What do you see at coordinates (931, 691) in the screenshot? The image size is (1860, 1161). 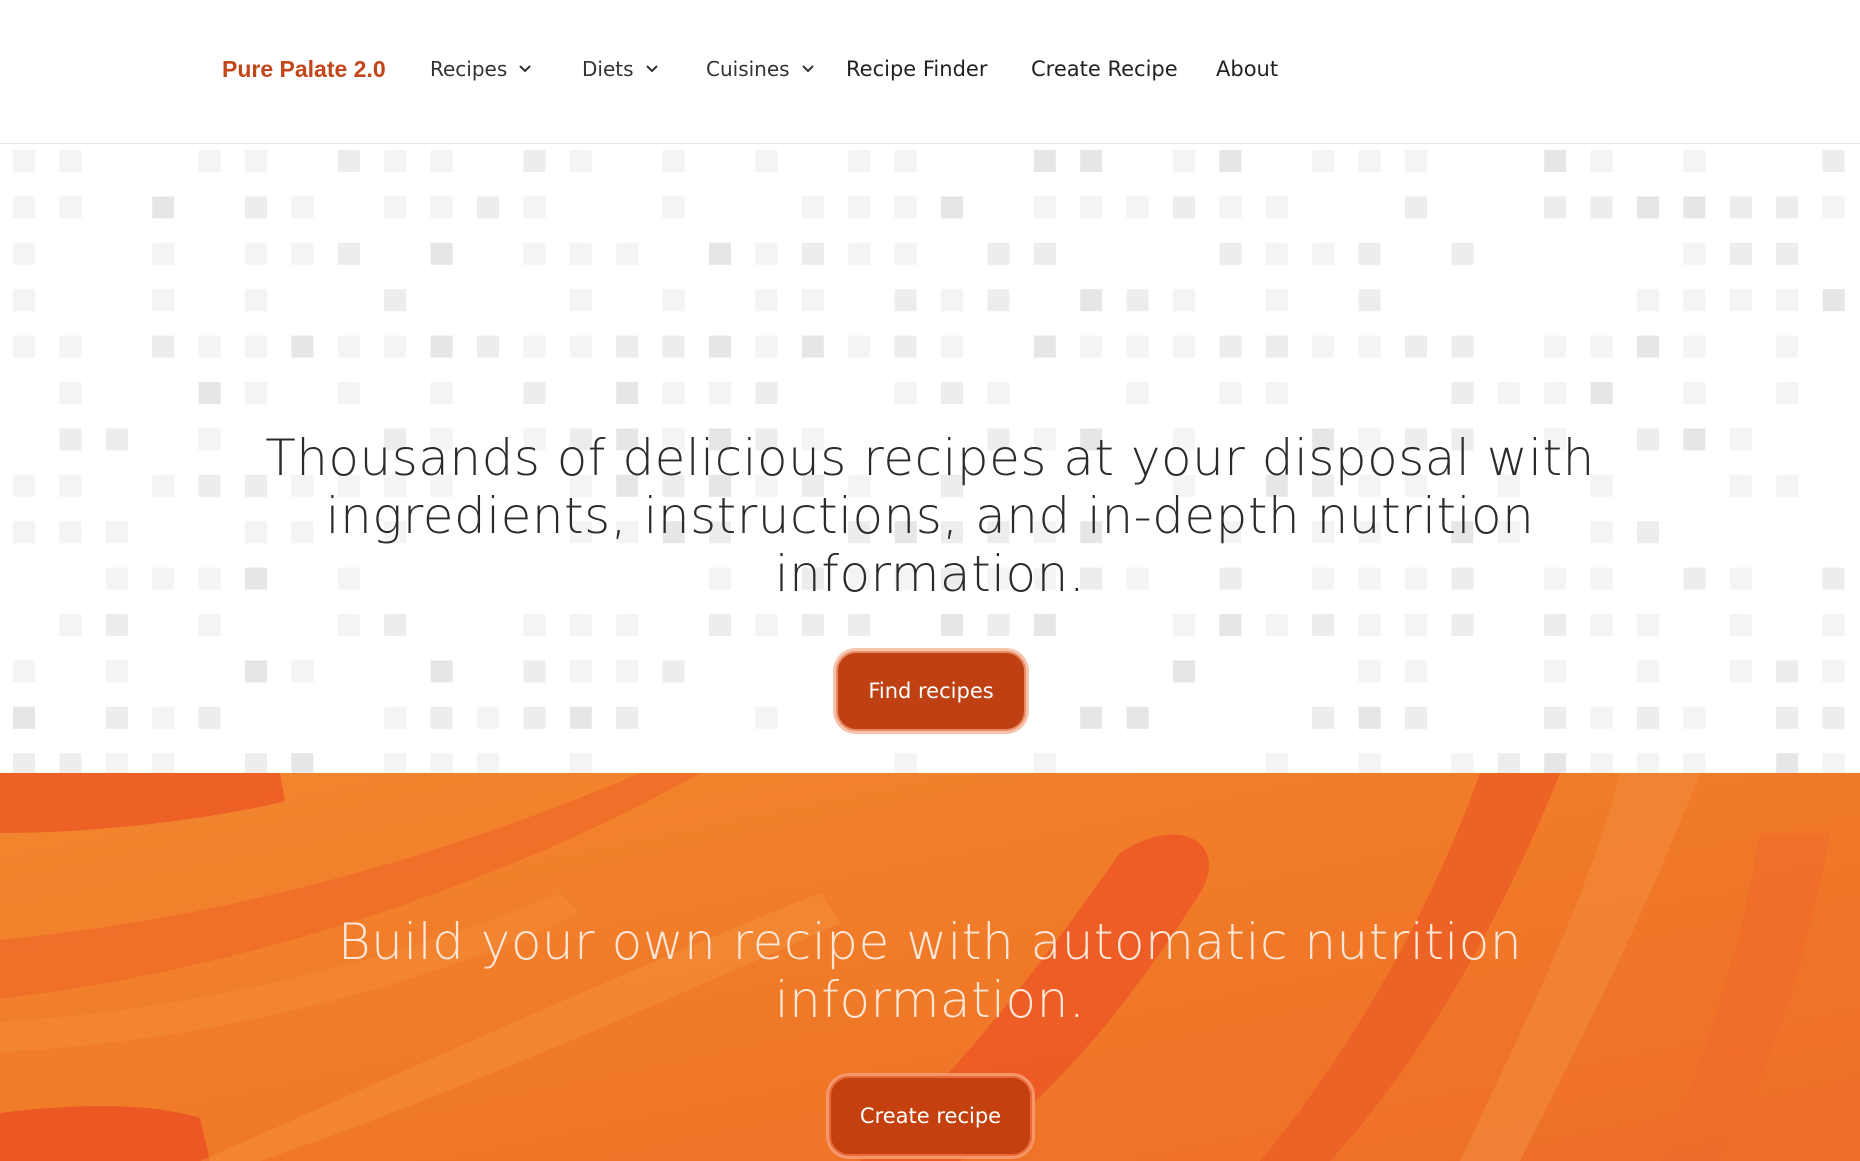 I see `find-recipes-button: Find recipes` at bounding box center [931, 691].